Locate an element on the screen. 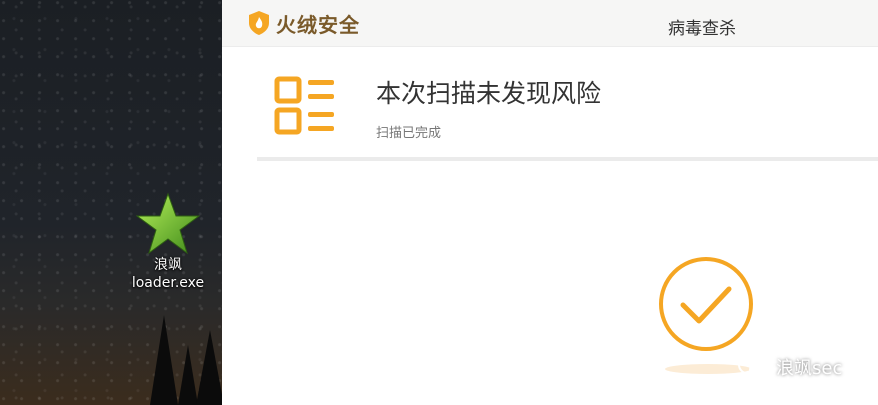 The width and height of the screenshot is (878, 405). watermark: 浪飒sec is located at coordinates (790, 367).